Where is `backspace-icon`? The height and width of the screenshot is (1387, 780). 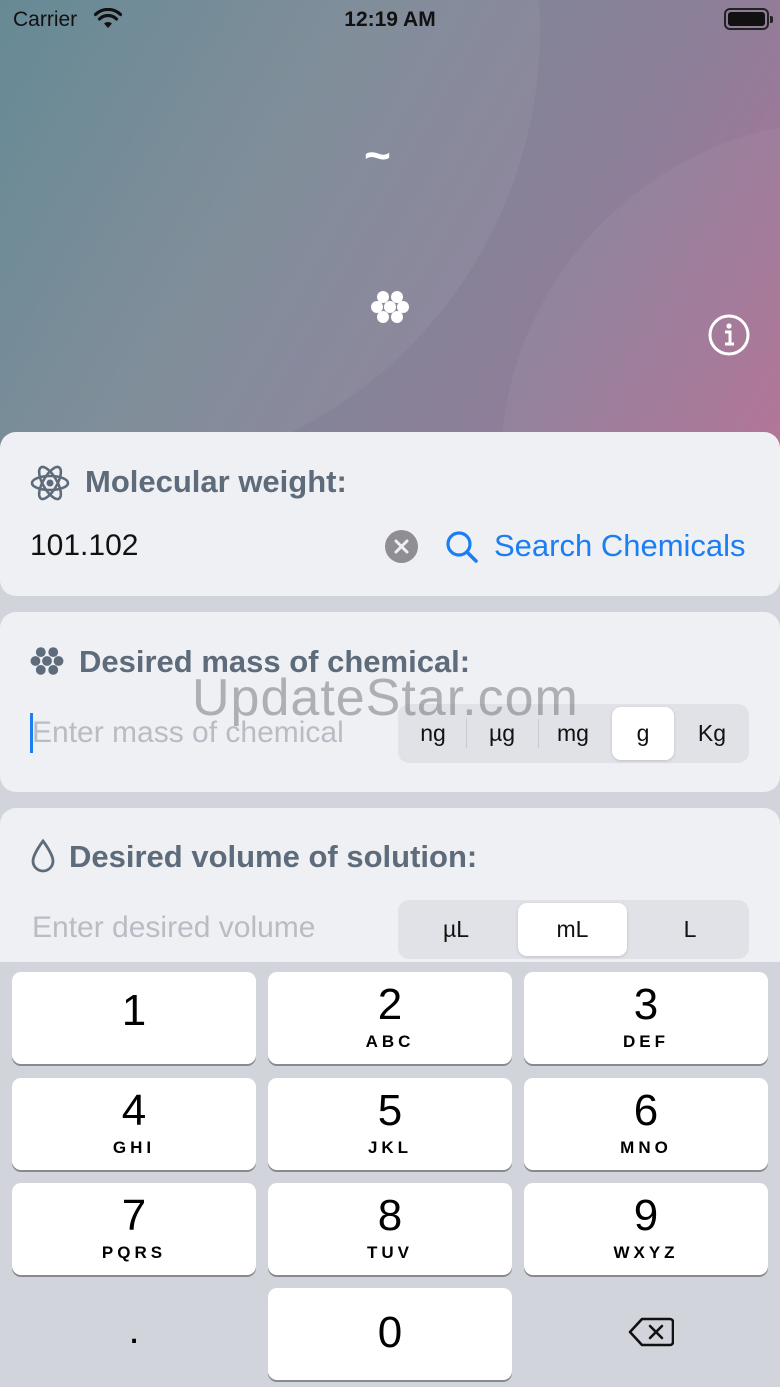 backspace-icon is located at coordinates (651, 1334).